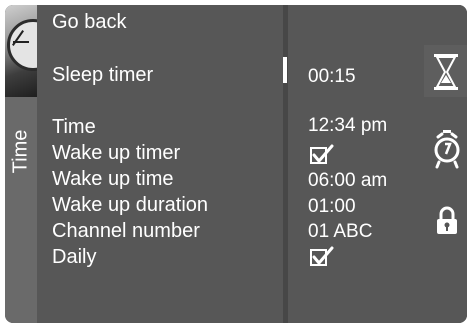 Image resolution: width=472 pixels, height=325 pixels. What do you see at coordinates (89, 22) in the screenshot?
I see `menu-item-go-back: Go back` at bounding box center [89, 22].